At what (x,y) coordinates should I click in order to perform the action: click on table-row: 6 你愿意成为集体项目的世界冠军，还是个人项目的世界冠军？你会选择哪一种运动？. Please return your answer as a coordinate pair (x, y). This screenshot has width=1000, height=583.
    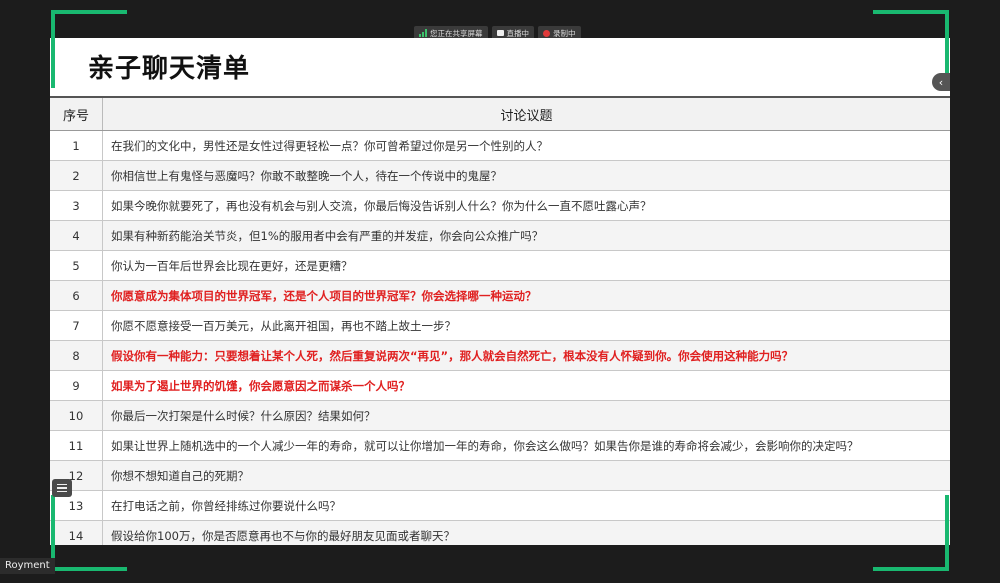
    Looking at the image, I should click on (500, 295).